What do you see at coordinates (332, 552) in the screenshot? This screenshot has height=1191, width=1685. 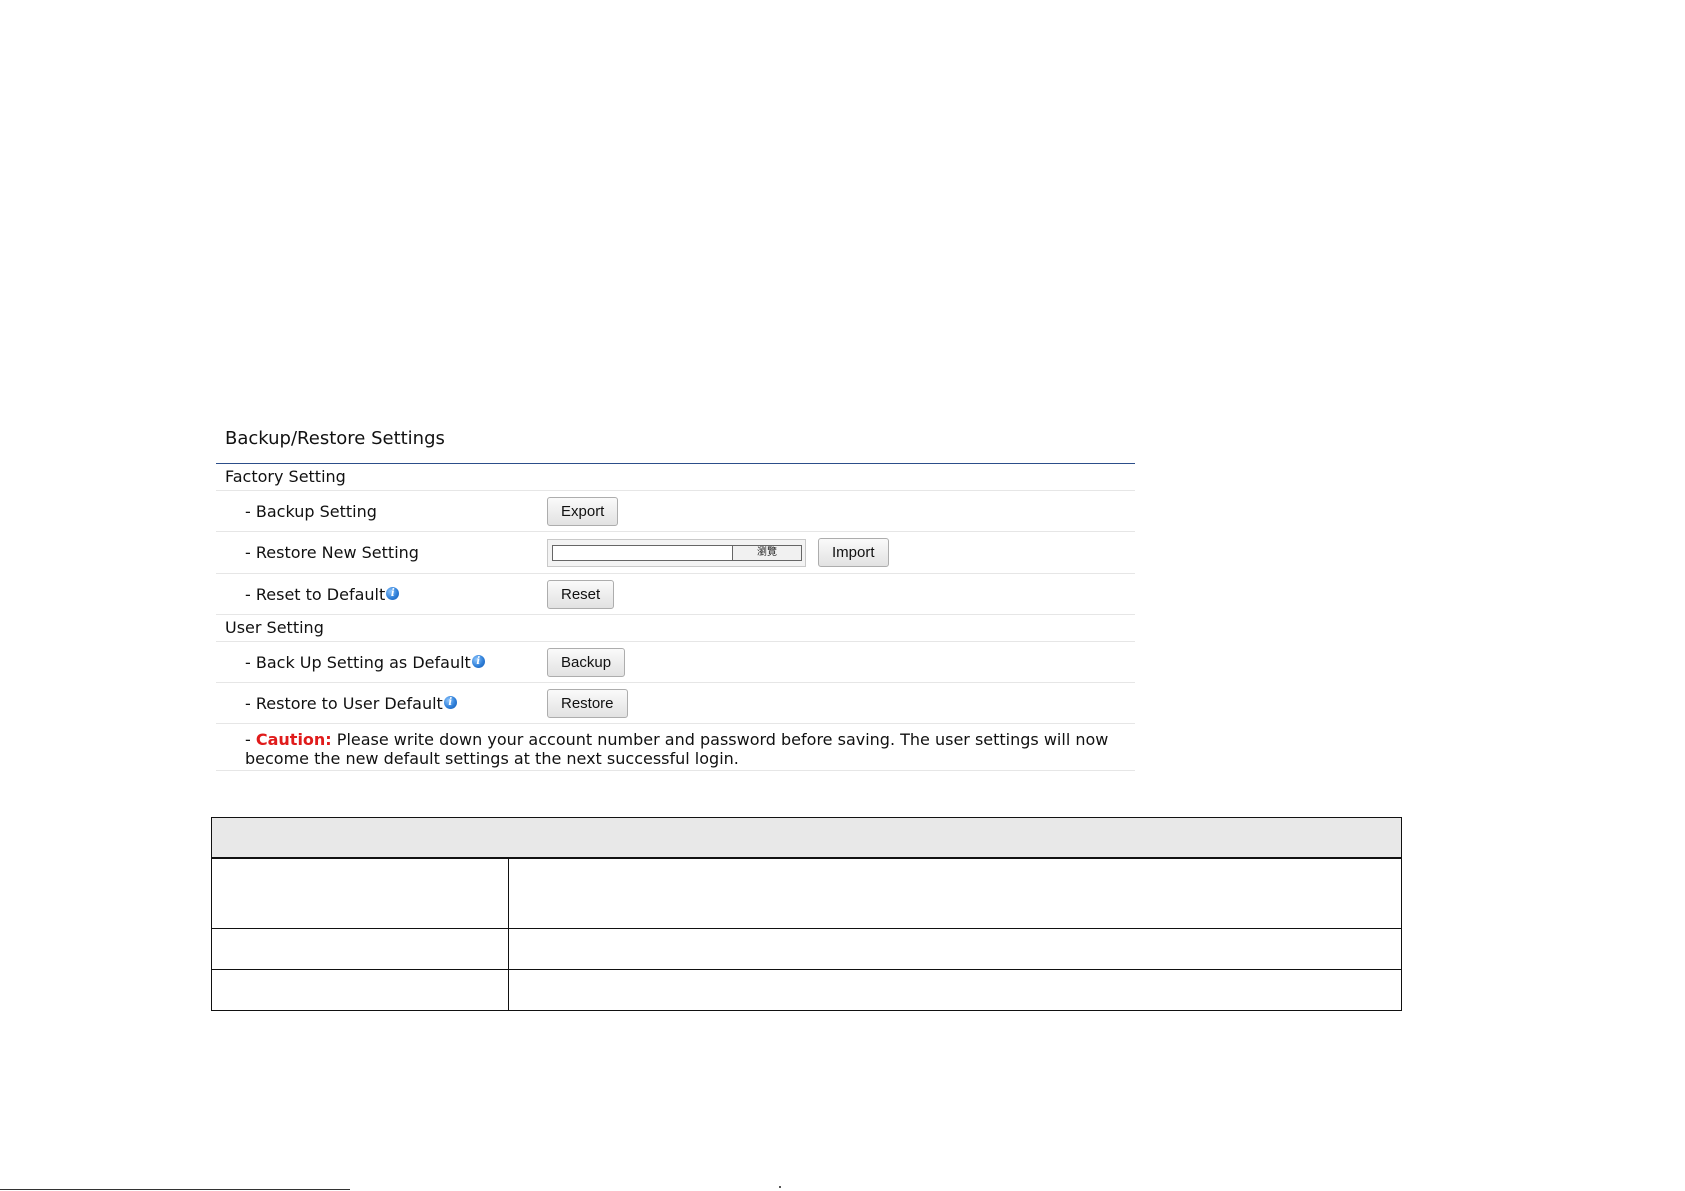 I see `restore-new-setting-label: - Restore New Setting` at bounding box center [332, 552].